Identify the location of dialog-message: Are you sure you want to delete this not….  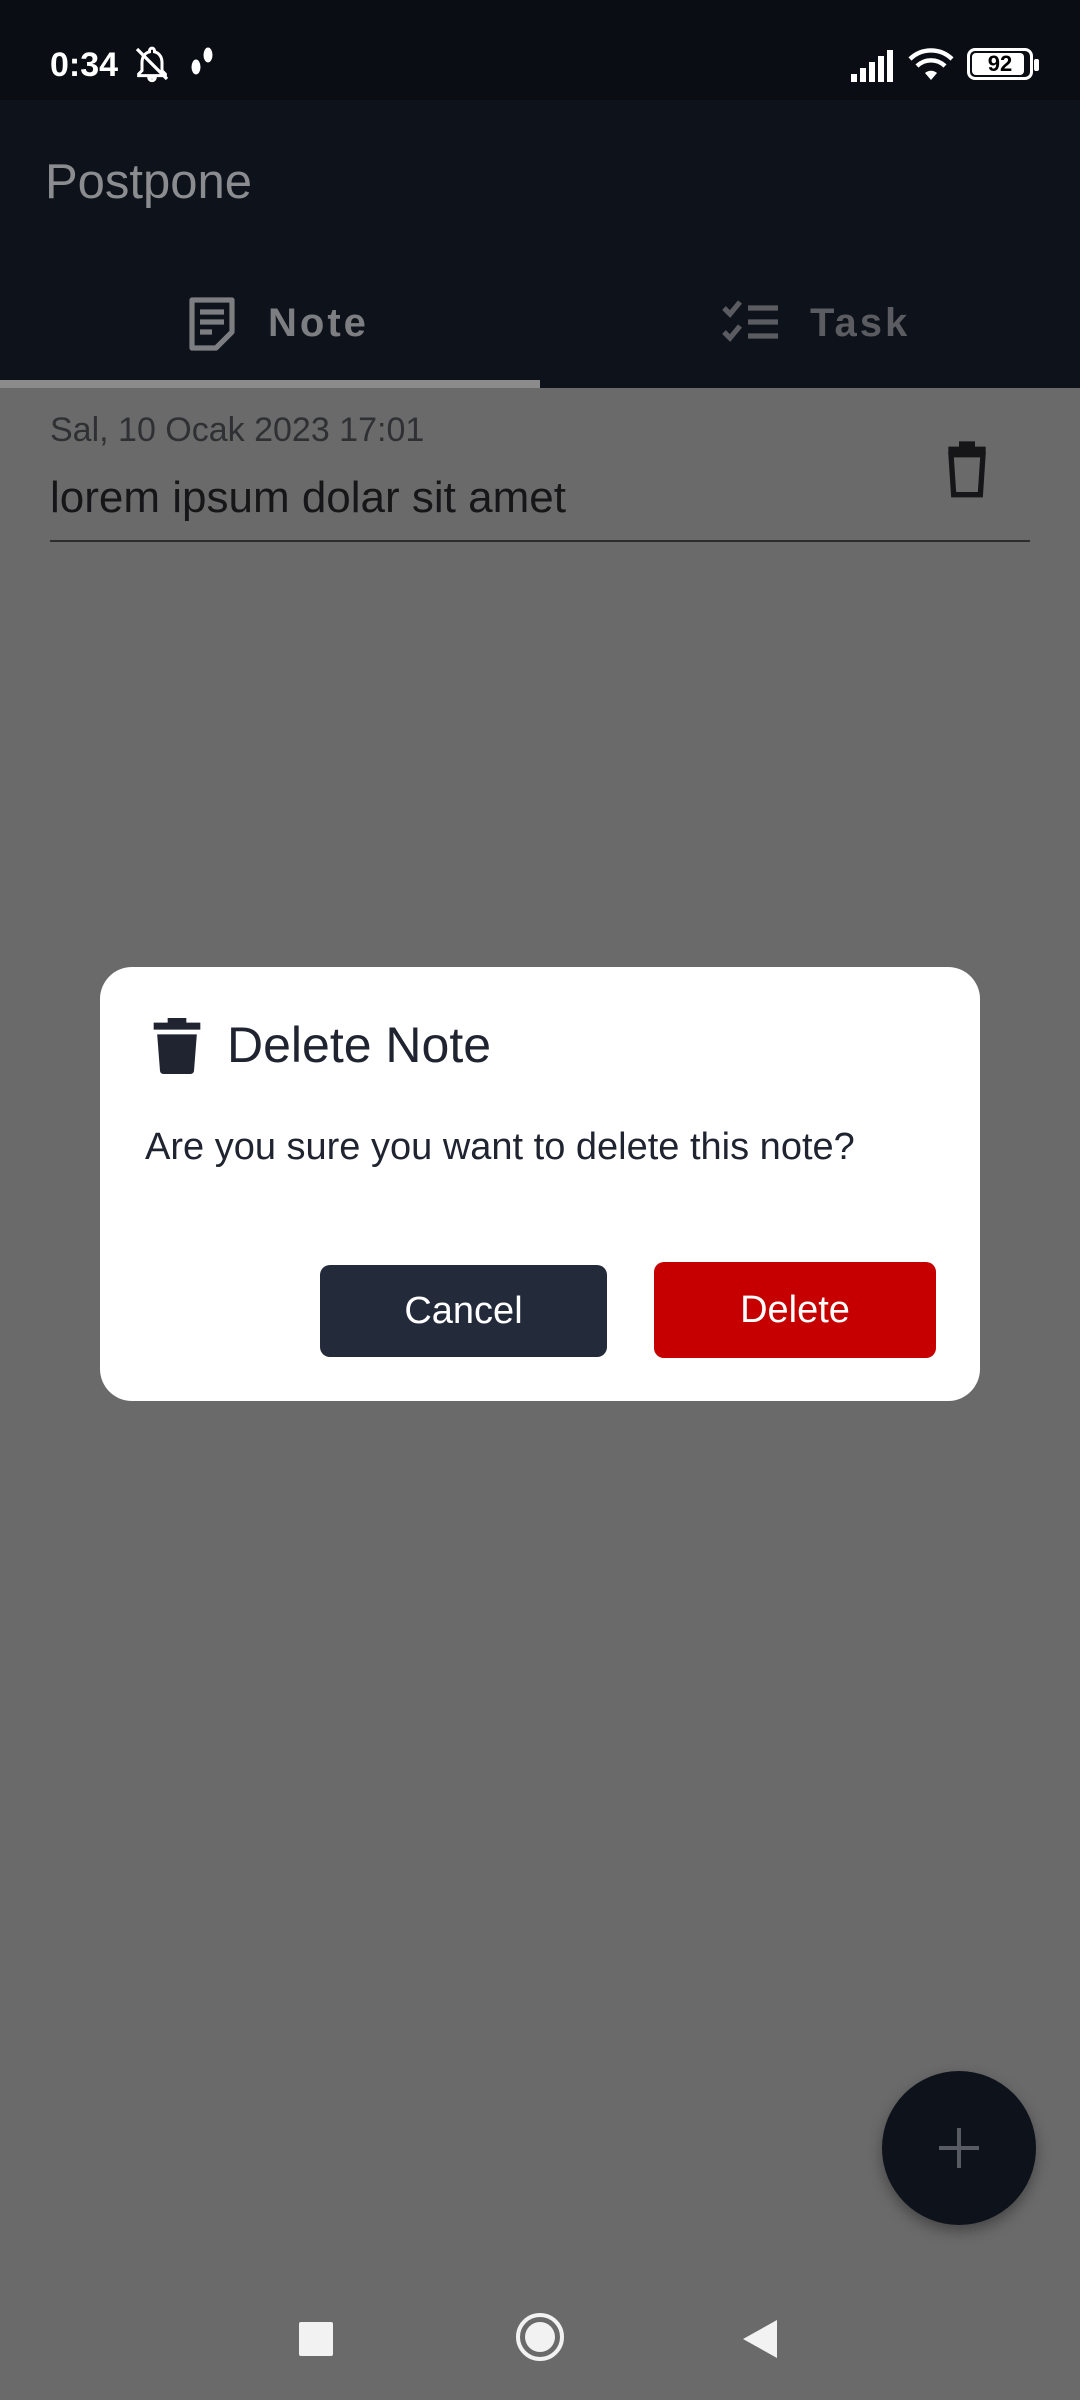
(500, 1147).